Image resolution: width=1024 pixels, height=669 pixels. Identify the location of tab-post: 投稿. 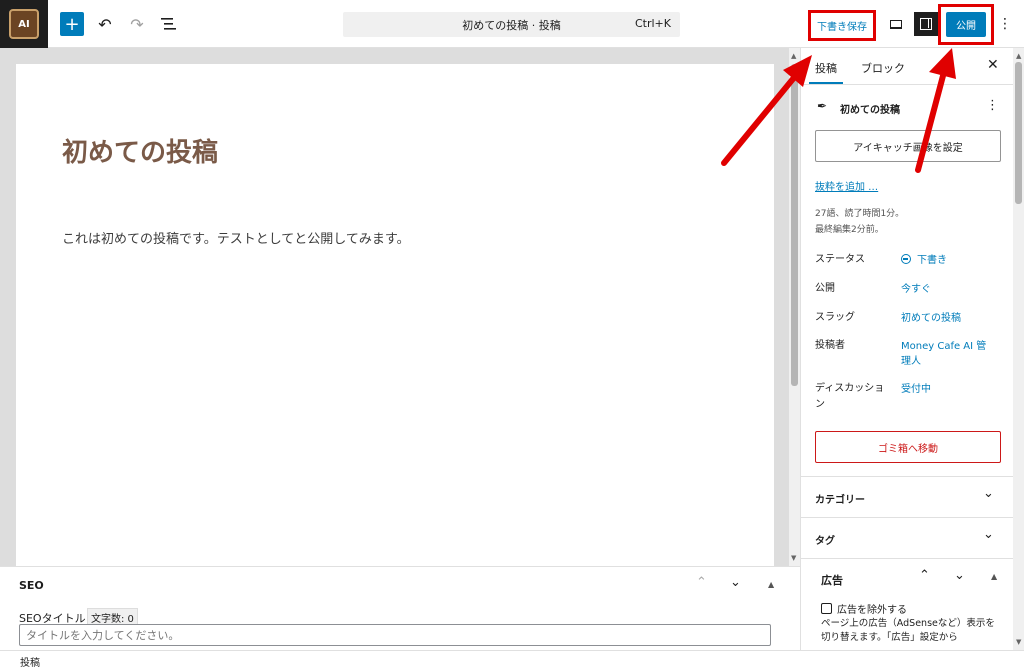
(826, 72).